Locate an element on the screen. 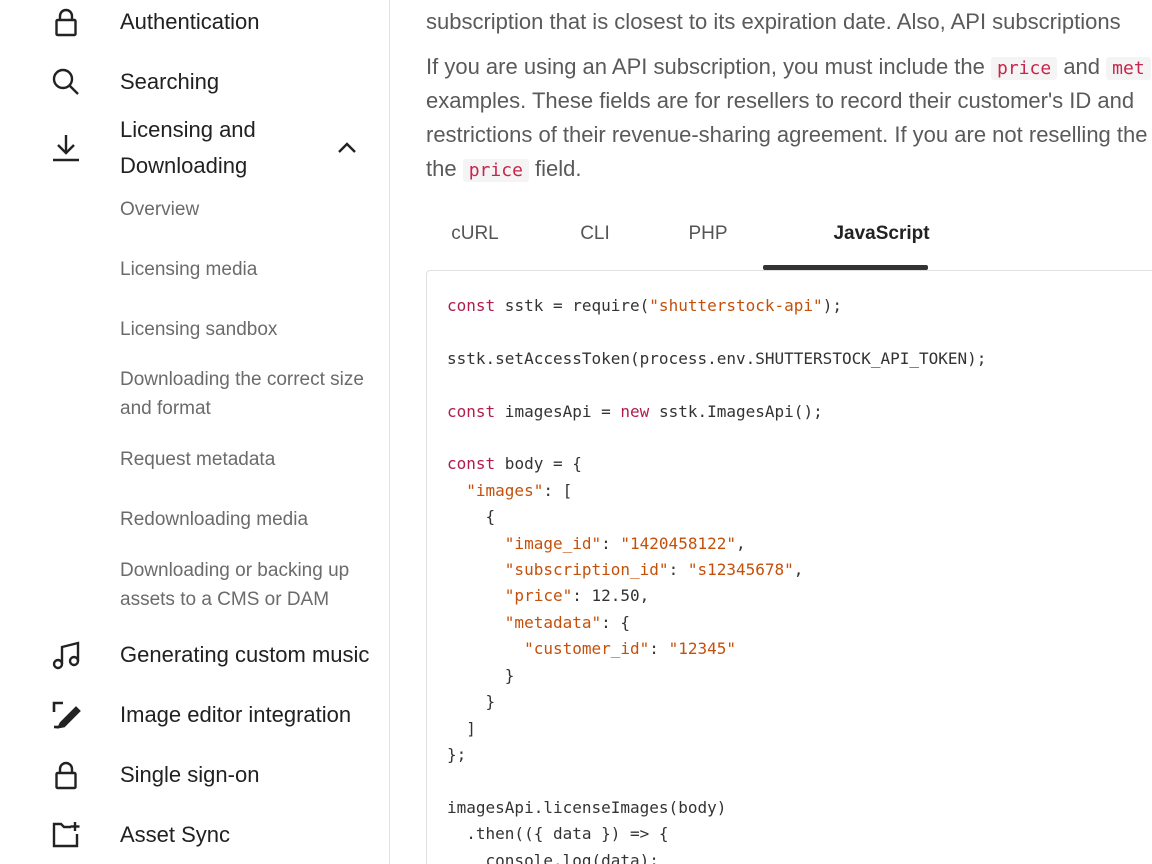 The image size is (1152, 864). code-string: "image_id" is located at coordinates (553, 543).